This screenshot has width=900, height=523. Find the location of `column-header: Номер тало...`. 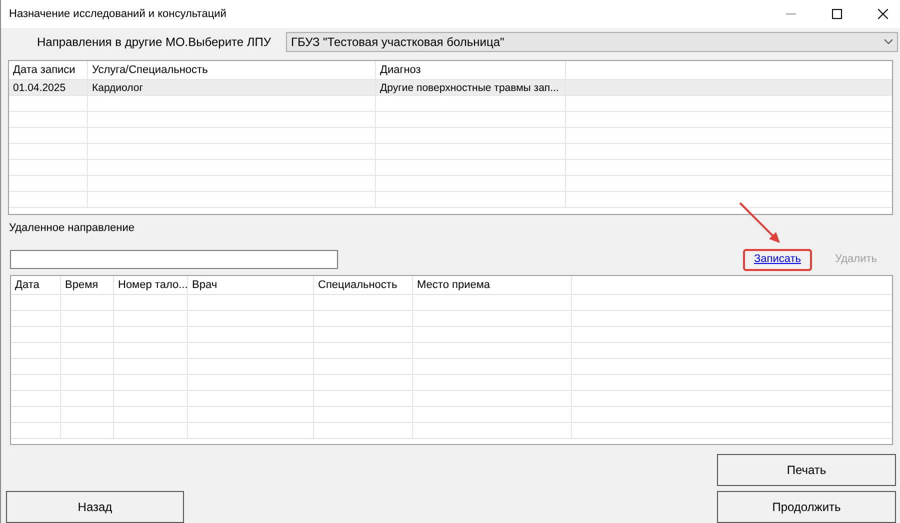

column-header: Номер тало... is located at coordinates (151, 285).